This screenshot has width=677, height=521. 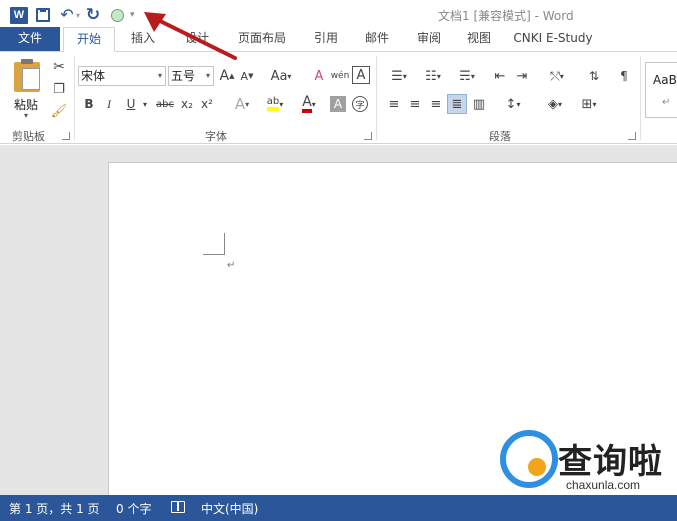 What do you see at coordinates (368, 136) in the screenshot?
I see `font-launcher-icon` at bounding box center [368, 136].